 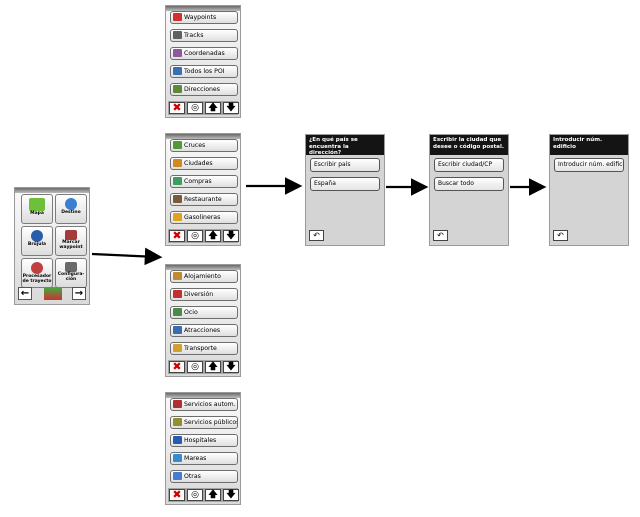 What do you see at coordinates (71, 267) in the screenshot?
I see `wrench-icon` at bounding box center [71, 267].